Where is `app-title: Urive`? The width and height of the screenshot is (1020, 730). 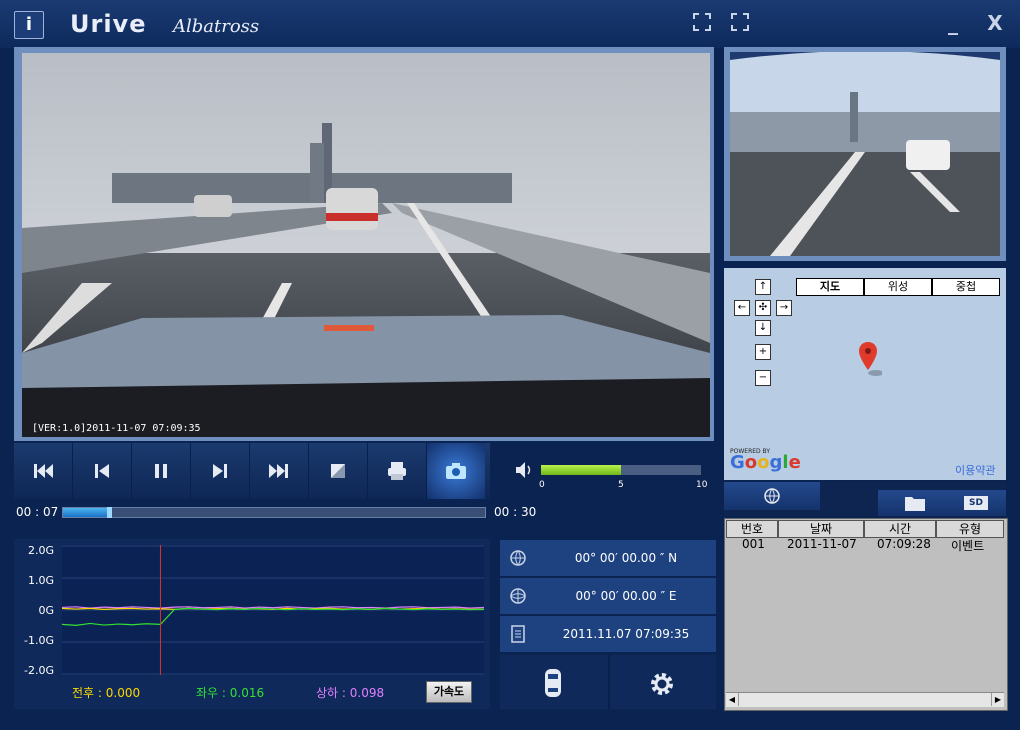 app-title: Urive is located at coordinates (108, 24).